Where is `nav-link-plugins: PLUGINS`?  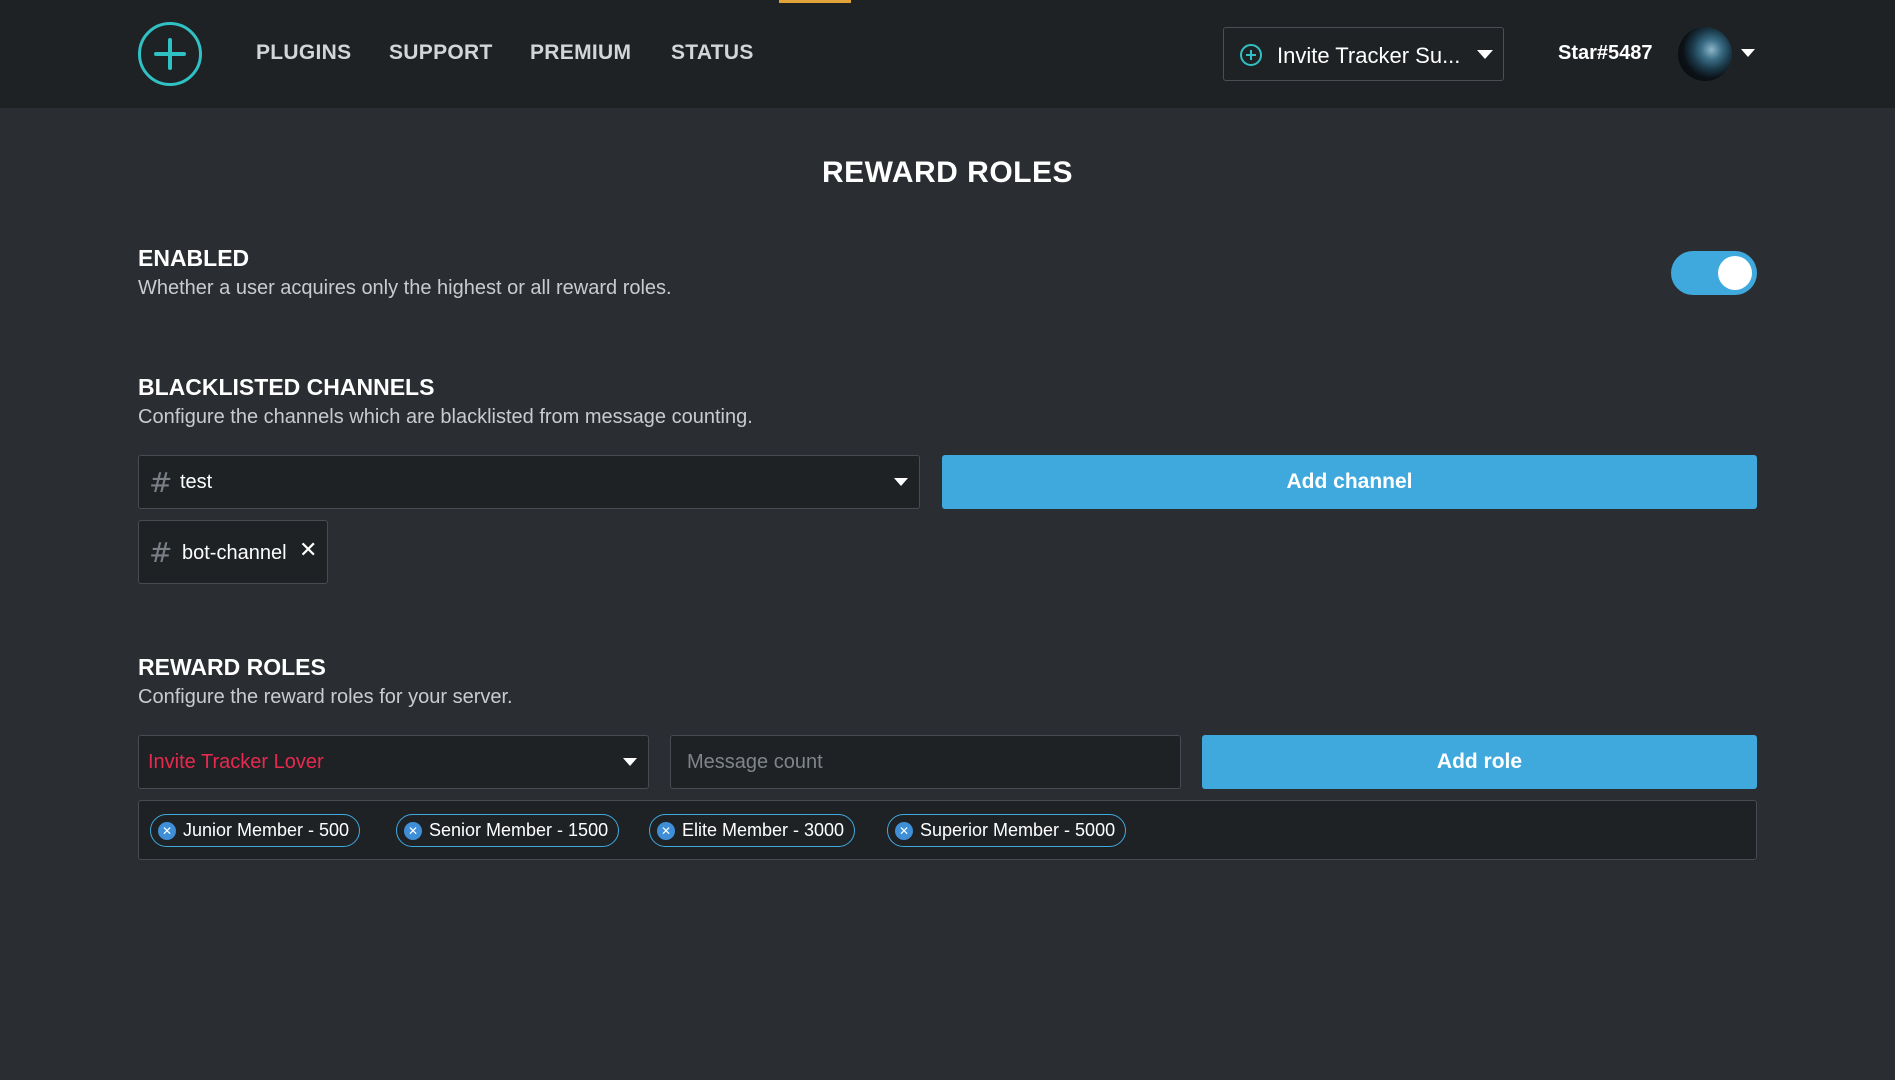 nav-link-plugins: PLUGINS is located at coordinates (303, 53).